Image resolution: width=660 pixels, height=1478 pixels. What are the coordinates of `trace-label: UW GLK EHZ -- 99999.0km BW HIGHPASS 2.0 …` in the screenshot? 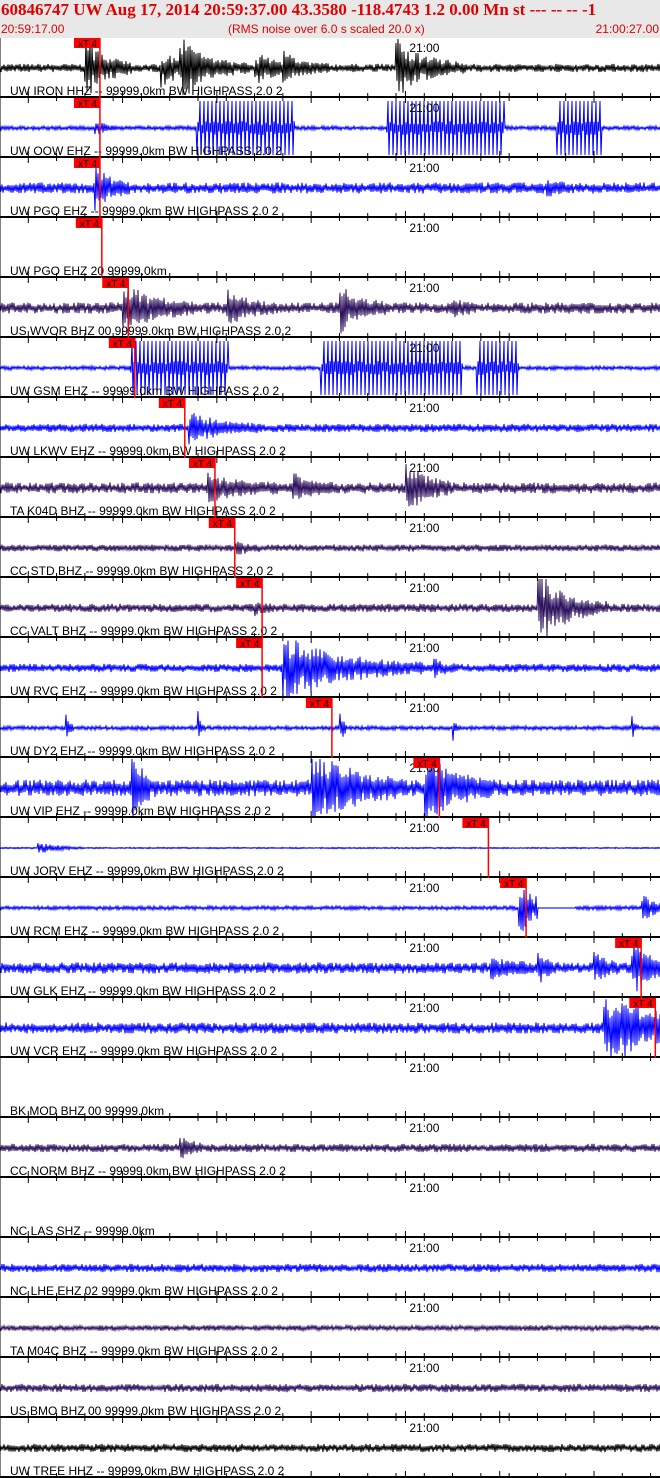 It's located at (143, 991).